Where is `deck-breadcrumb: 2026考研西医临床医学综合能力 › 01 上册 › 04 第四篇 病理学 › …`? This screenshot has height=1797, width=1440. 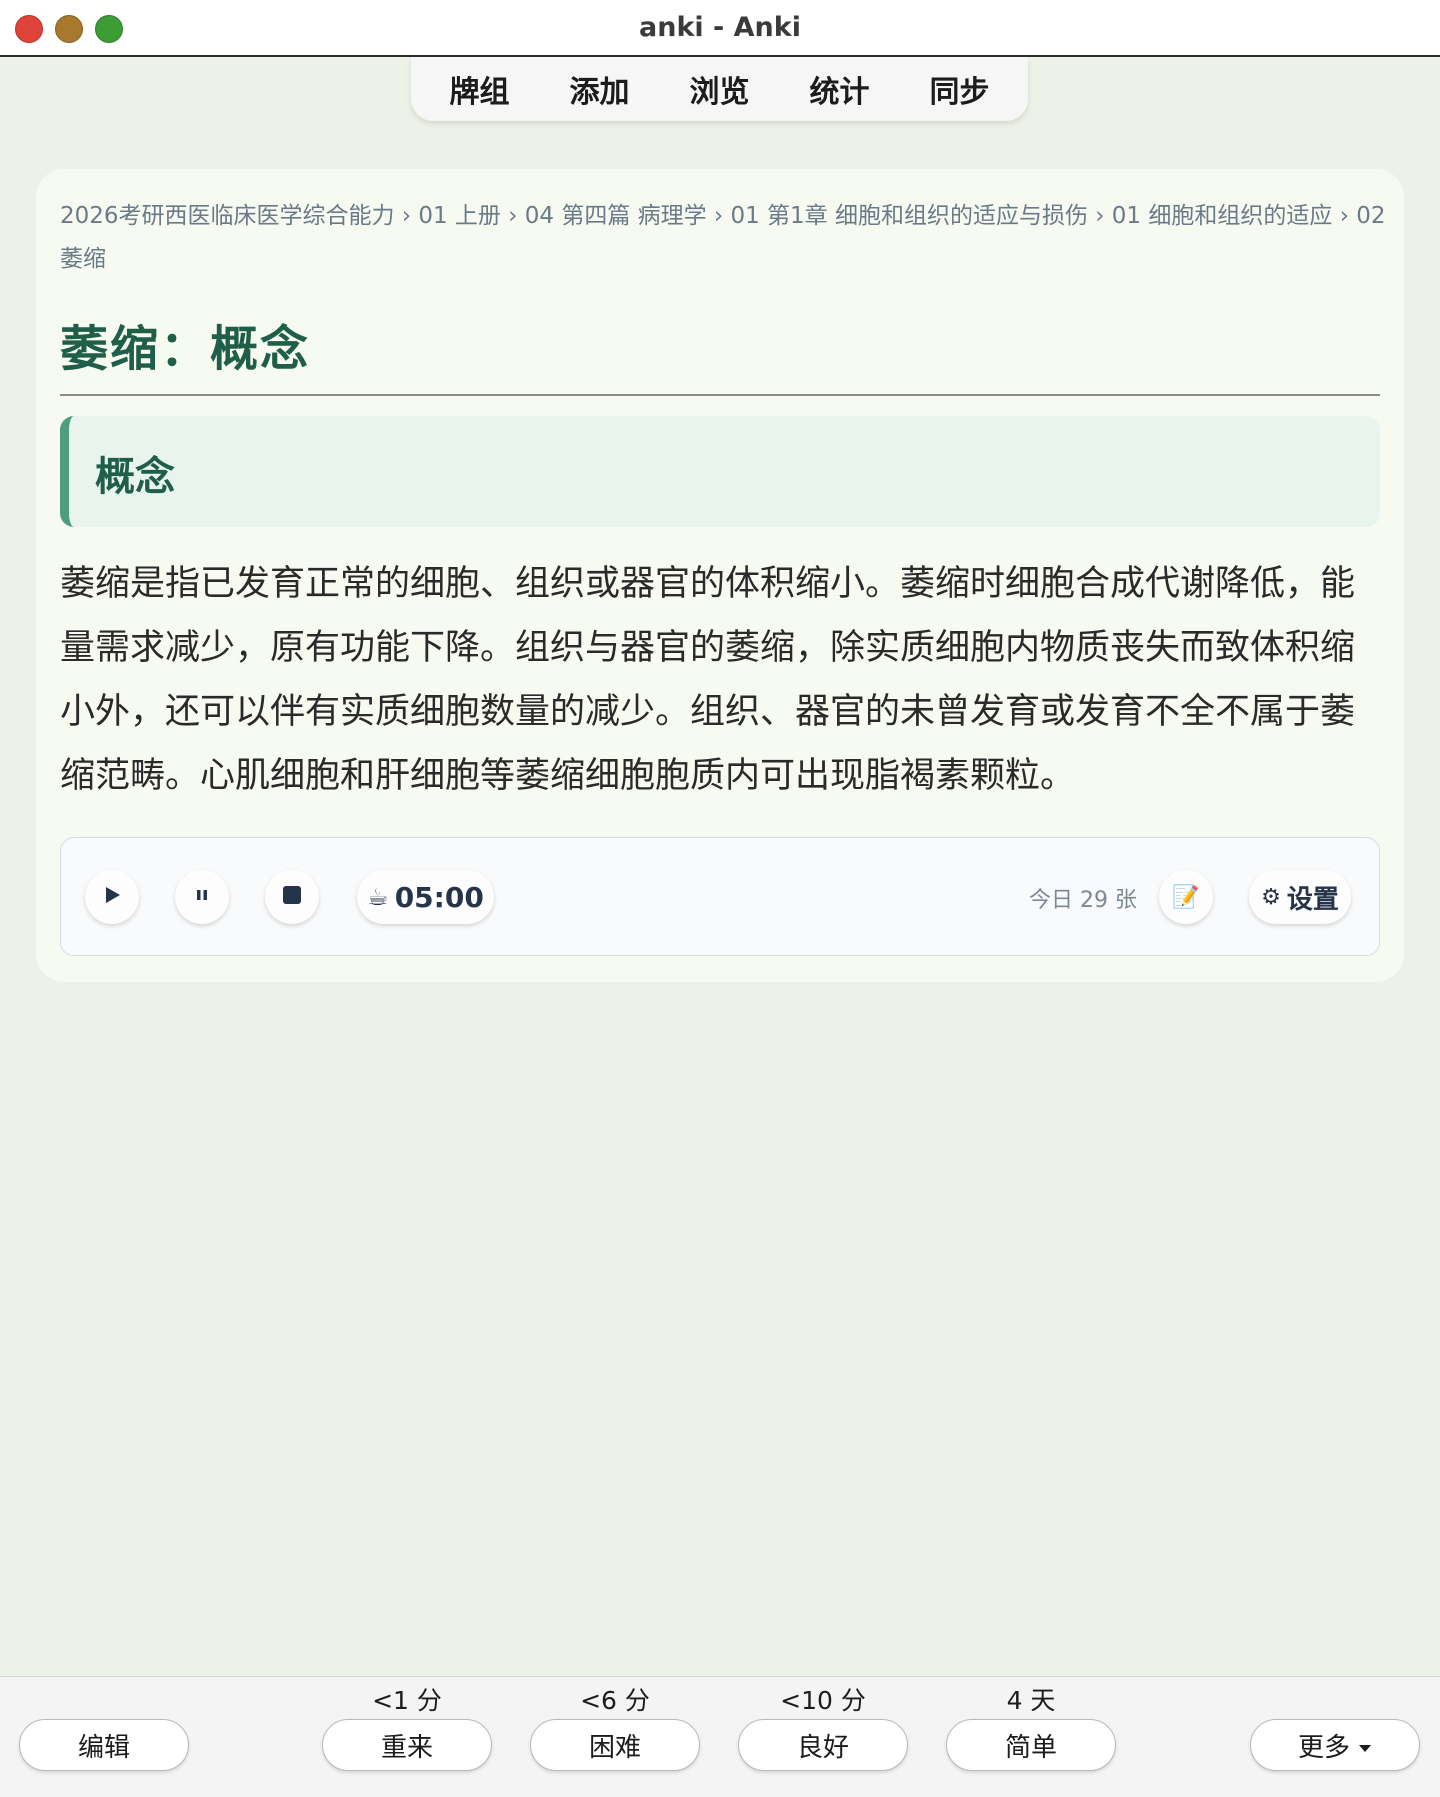
deck-breadcrumb: 2026考研西医临床医学综合能力 › 01 上册 › 04 第四篇 病理学 › … is located at coordinates (723, 237).